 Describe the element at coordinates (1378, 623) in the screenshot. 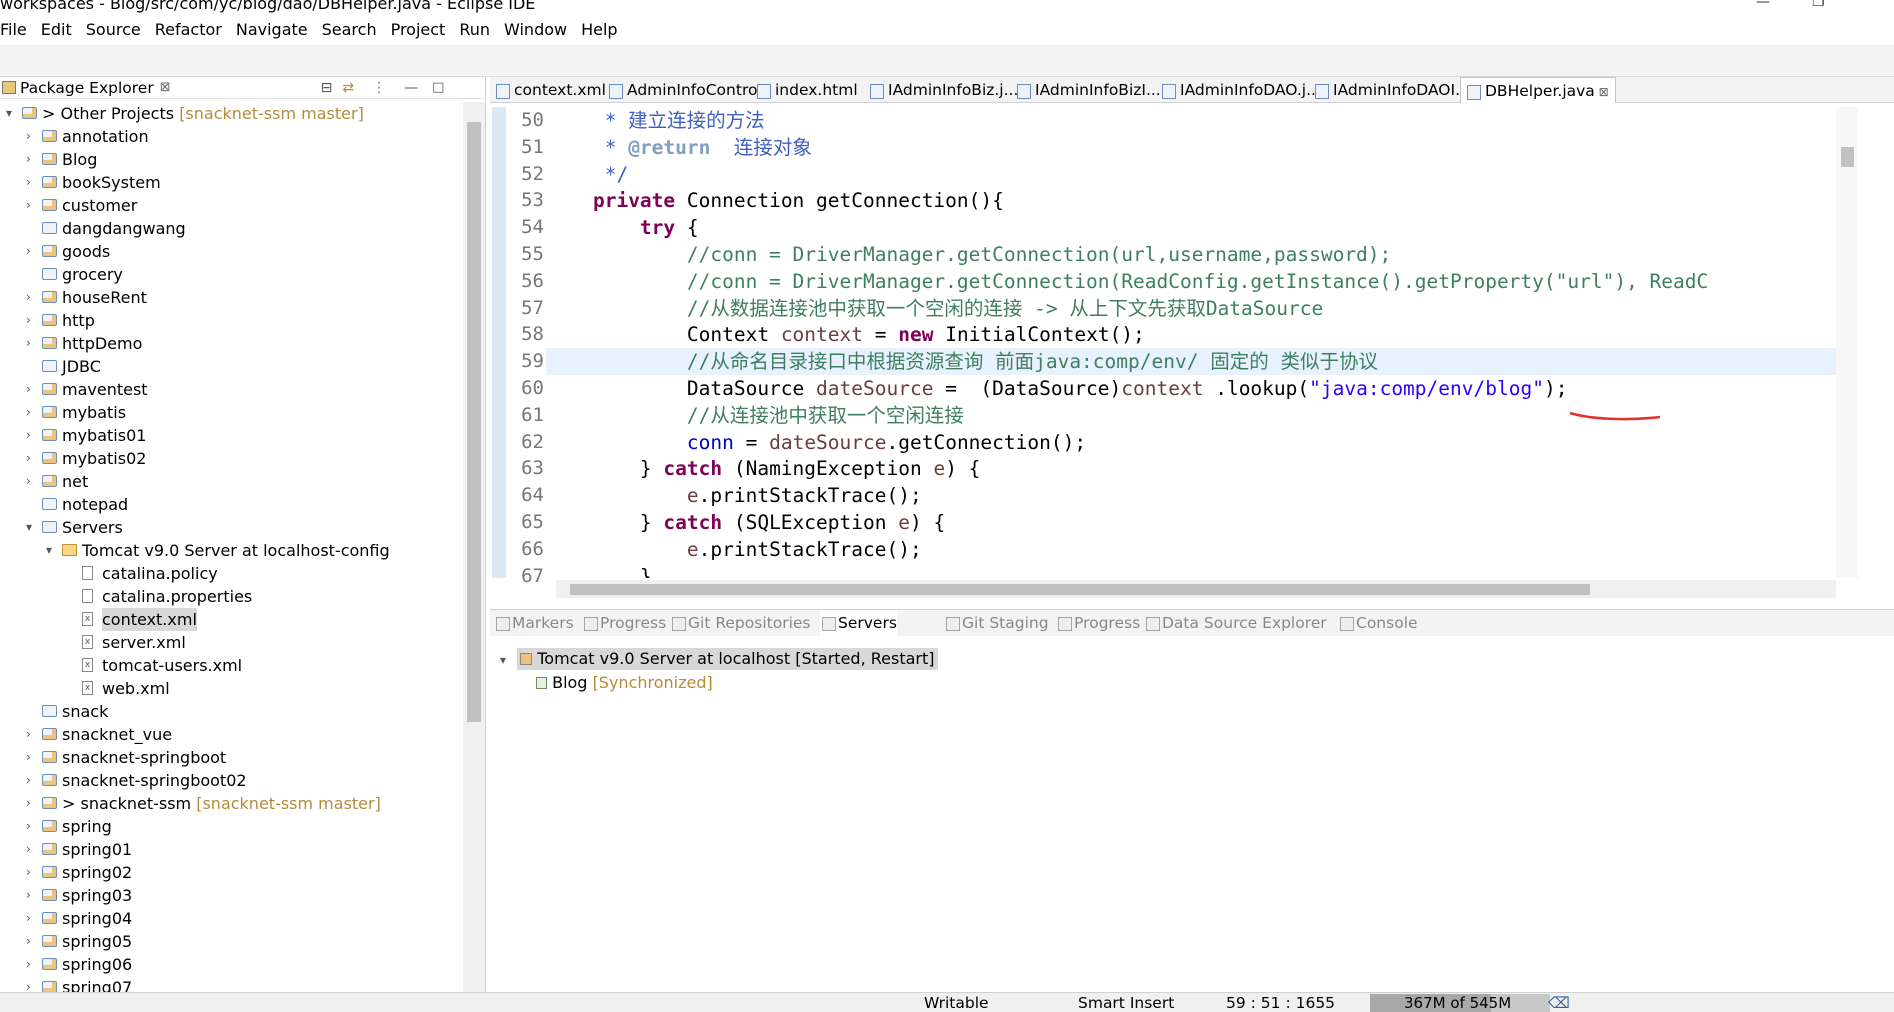

I see `bottom-tab: Console` at that location.